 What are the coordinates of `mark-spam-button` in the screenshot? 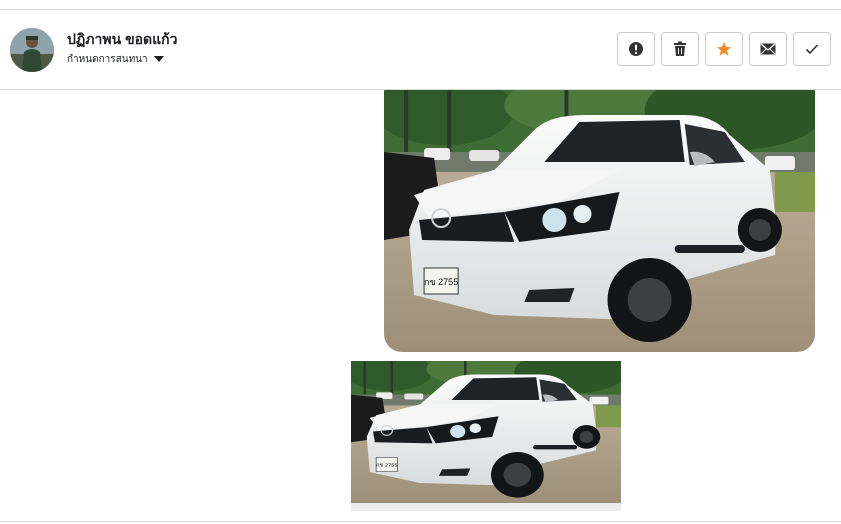 It's located at (636, 49).